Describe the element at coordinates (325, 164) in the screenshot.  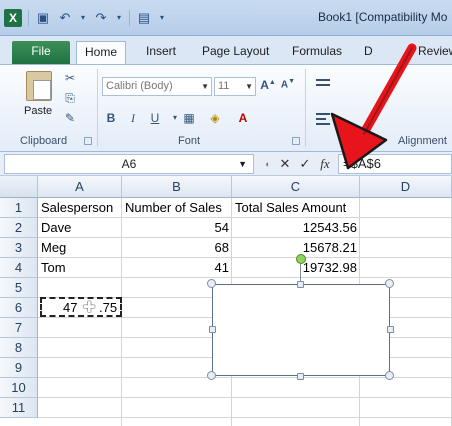
I see `insert-function-icon: fx` at that location.